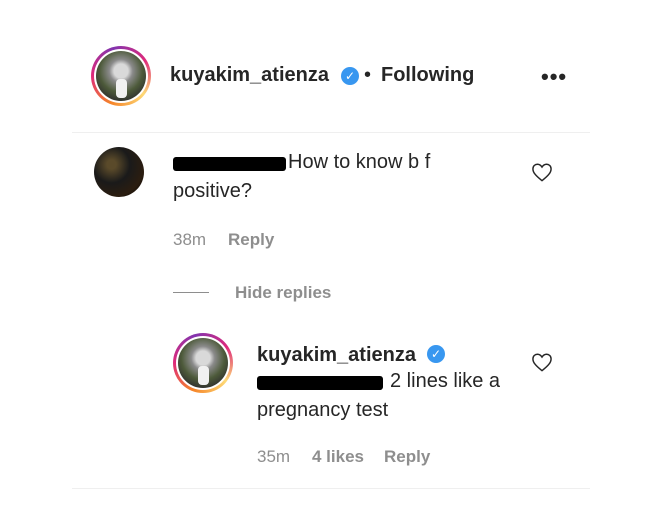 The width and height of the screenshot is (672, 518). Describe the element at coordinates (203, 363) in the screenshot. I see `reply-author-avatar` at that location.